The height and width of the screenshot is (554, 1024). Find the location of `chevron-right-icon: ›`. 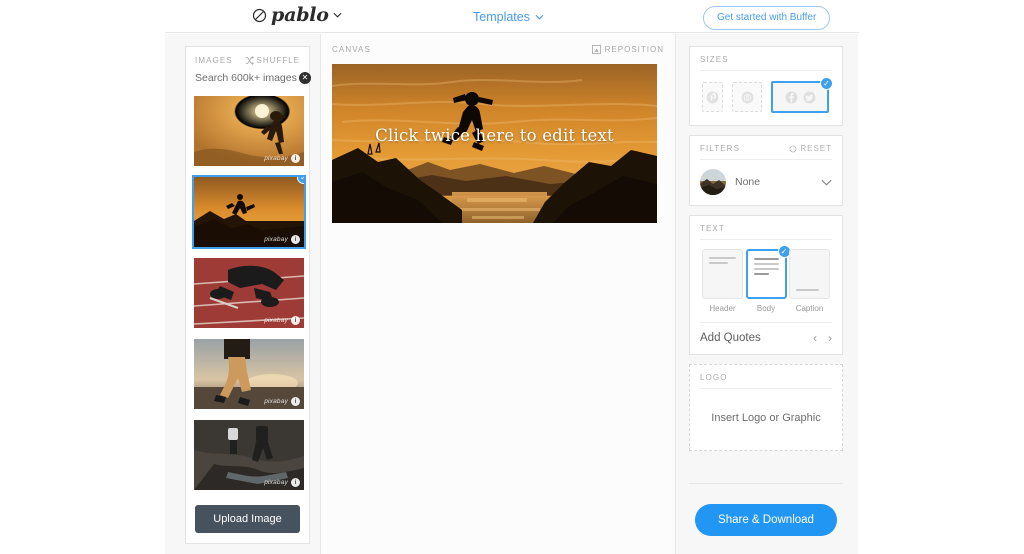

chevron-right-icon: › is located at coordinates (830, 338).